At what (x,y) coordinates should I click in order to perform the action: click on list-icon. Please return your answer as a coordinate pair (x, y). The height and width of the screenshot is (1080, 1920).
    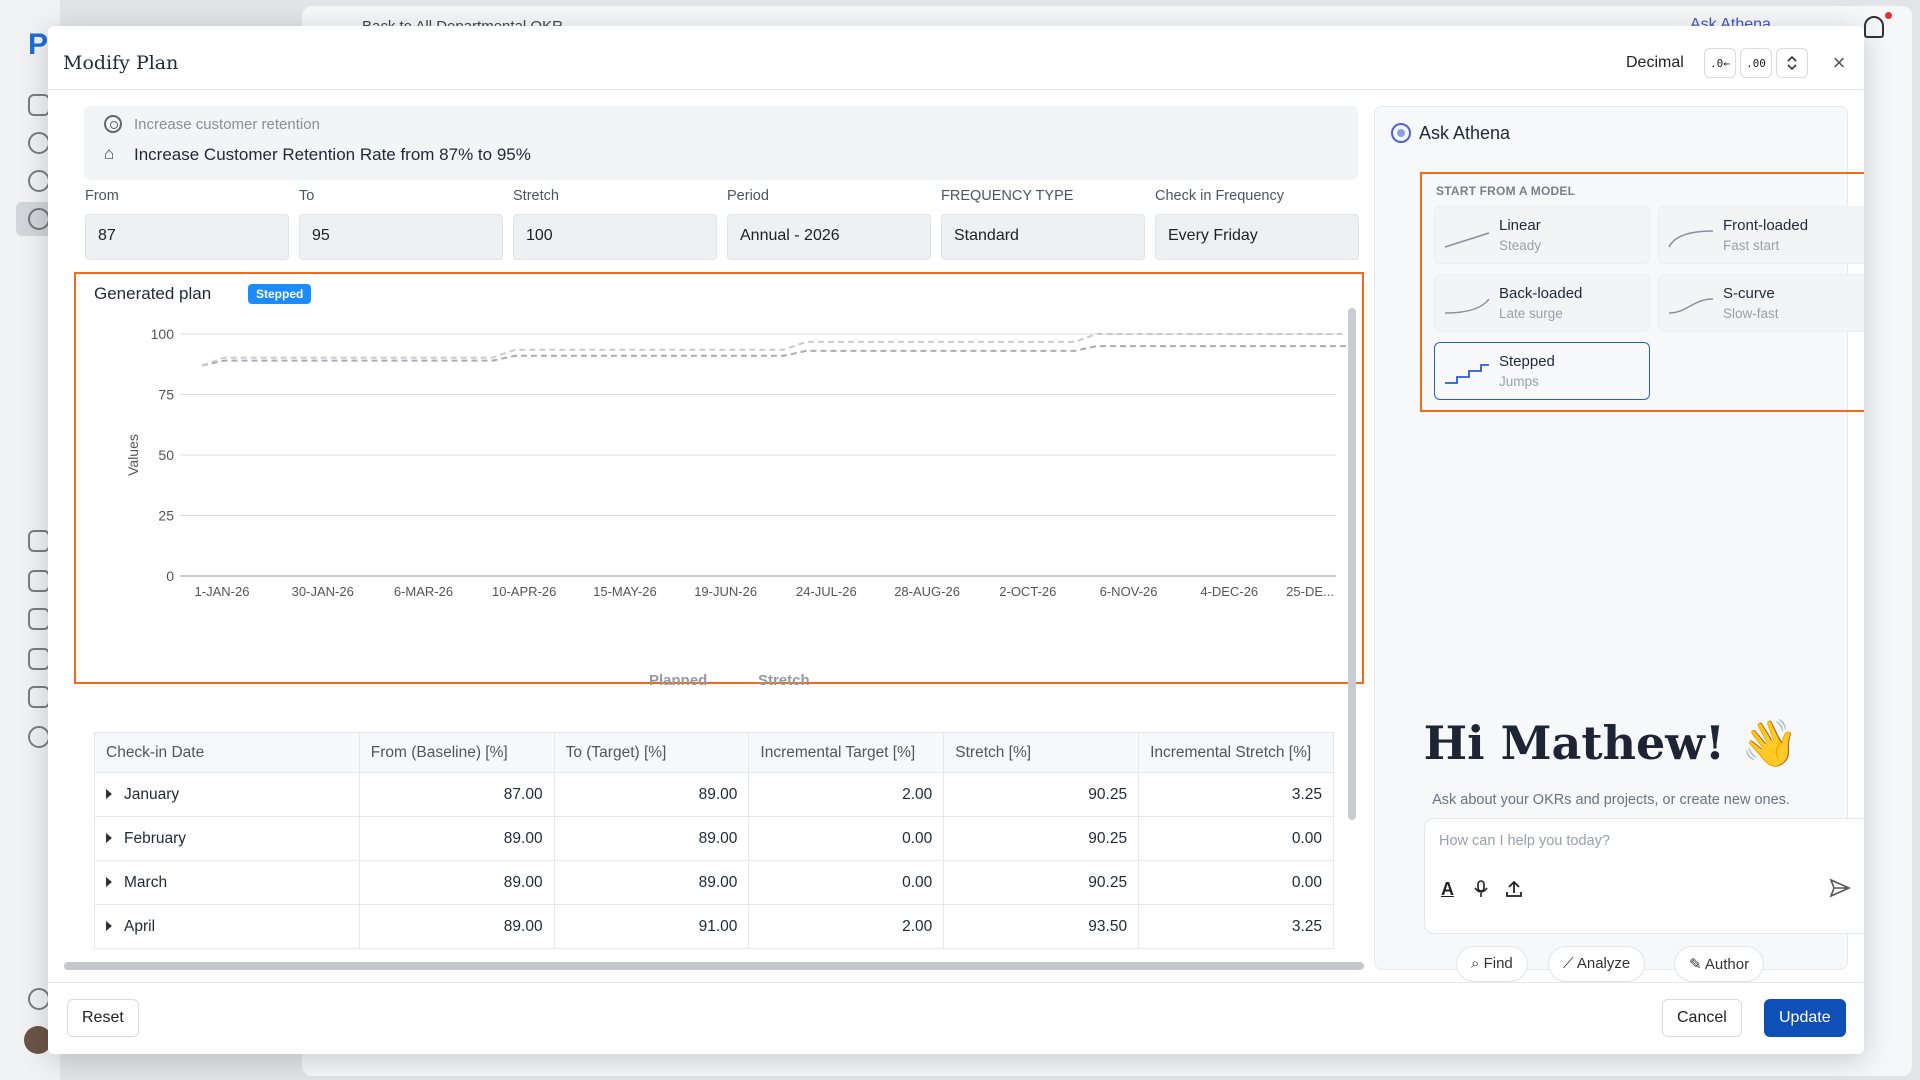
    Looking at the image, I should click on (39, 697).